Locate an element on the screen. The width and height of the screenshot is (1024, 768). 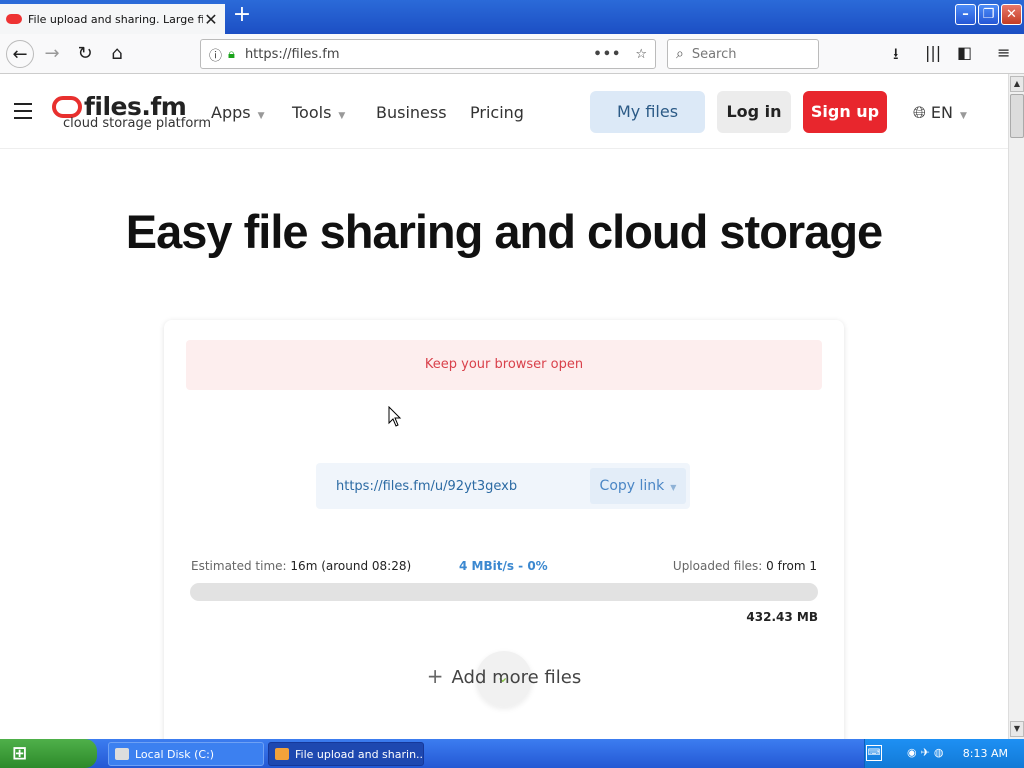
search-icon: ⌕ is located at coordinates (680, 54).